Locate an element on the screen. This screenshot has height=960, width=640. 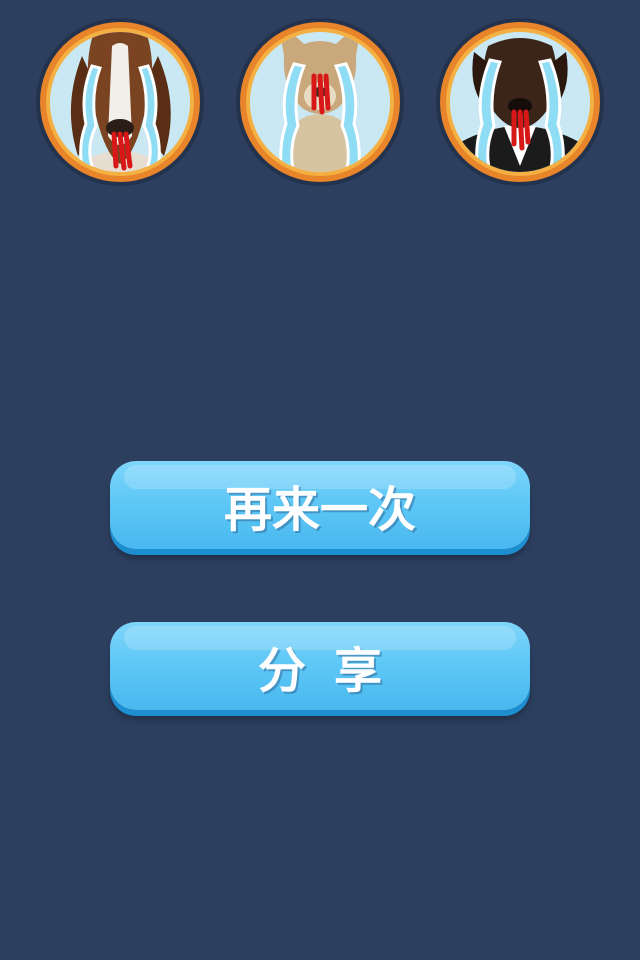
play-again-label: 再来一次 is located at coordinates (319, 510).